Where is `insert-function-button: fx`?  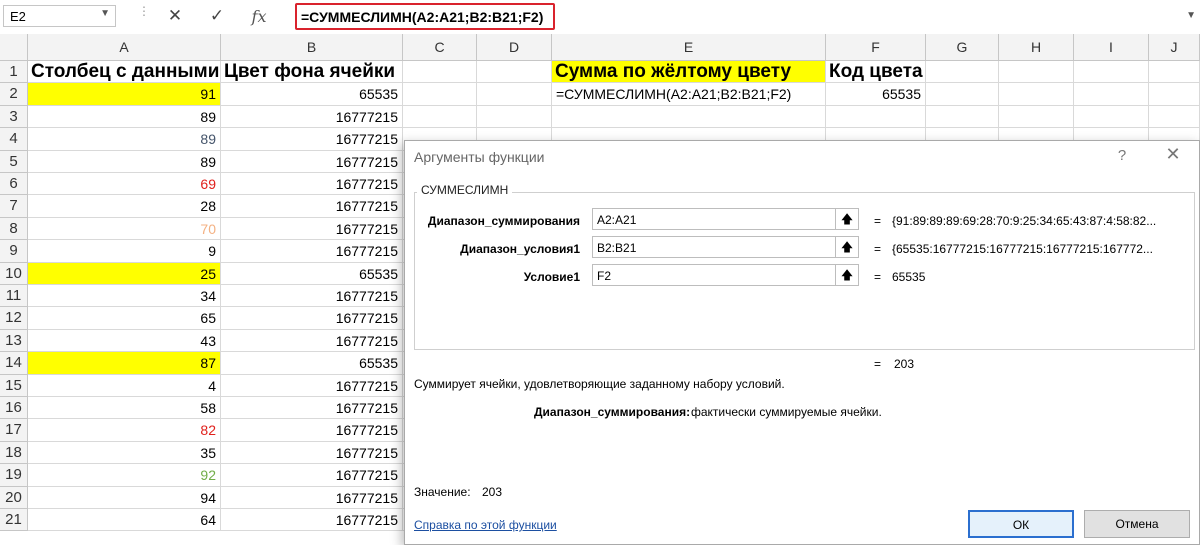 insert-function-button: fx is located at coordinates (259, 16).